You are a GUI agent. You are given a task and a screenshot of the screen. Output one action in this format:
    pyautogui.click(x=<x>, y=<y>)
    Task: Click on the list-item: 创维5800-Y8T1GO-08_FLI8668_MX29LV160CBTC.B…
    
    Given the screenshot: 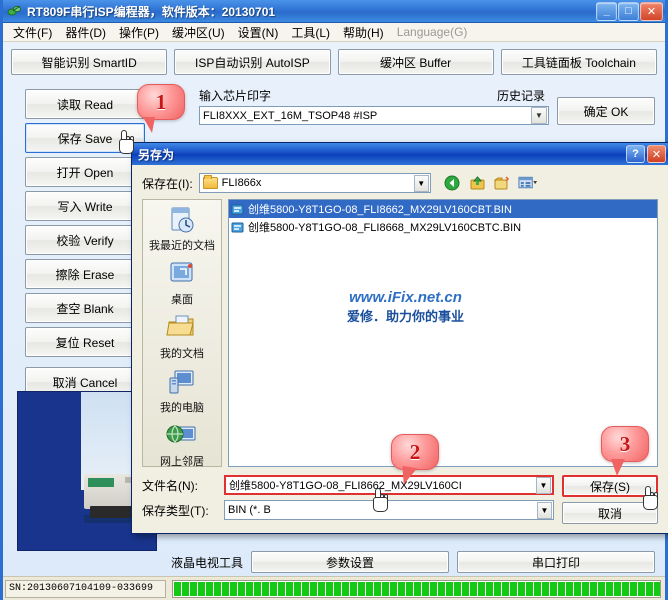 What is the action you would take?
    pyautogui.click(x=443, y=227)
    